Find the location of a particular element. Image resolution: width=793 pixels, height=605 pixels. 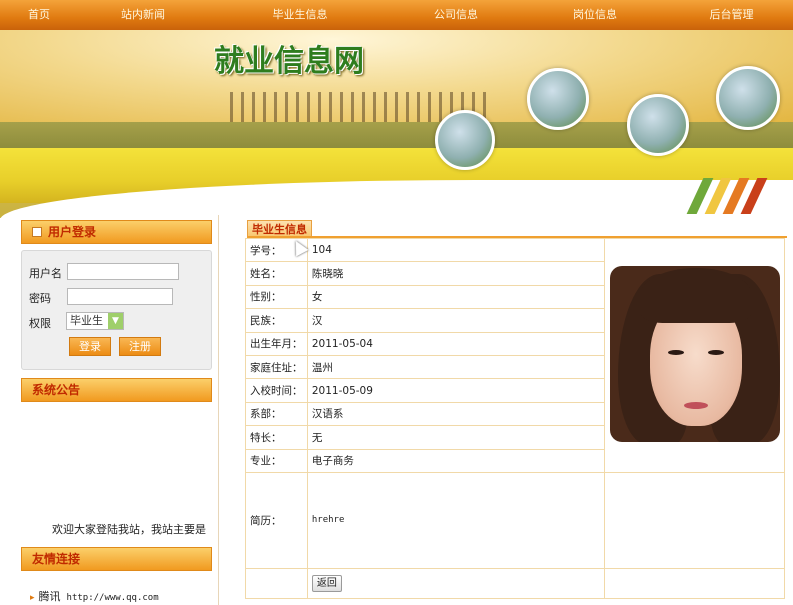

nav-home: 首页 is located at coordinates (39, 15).